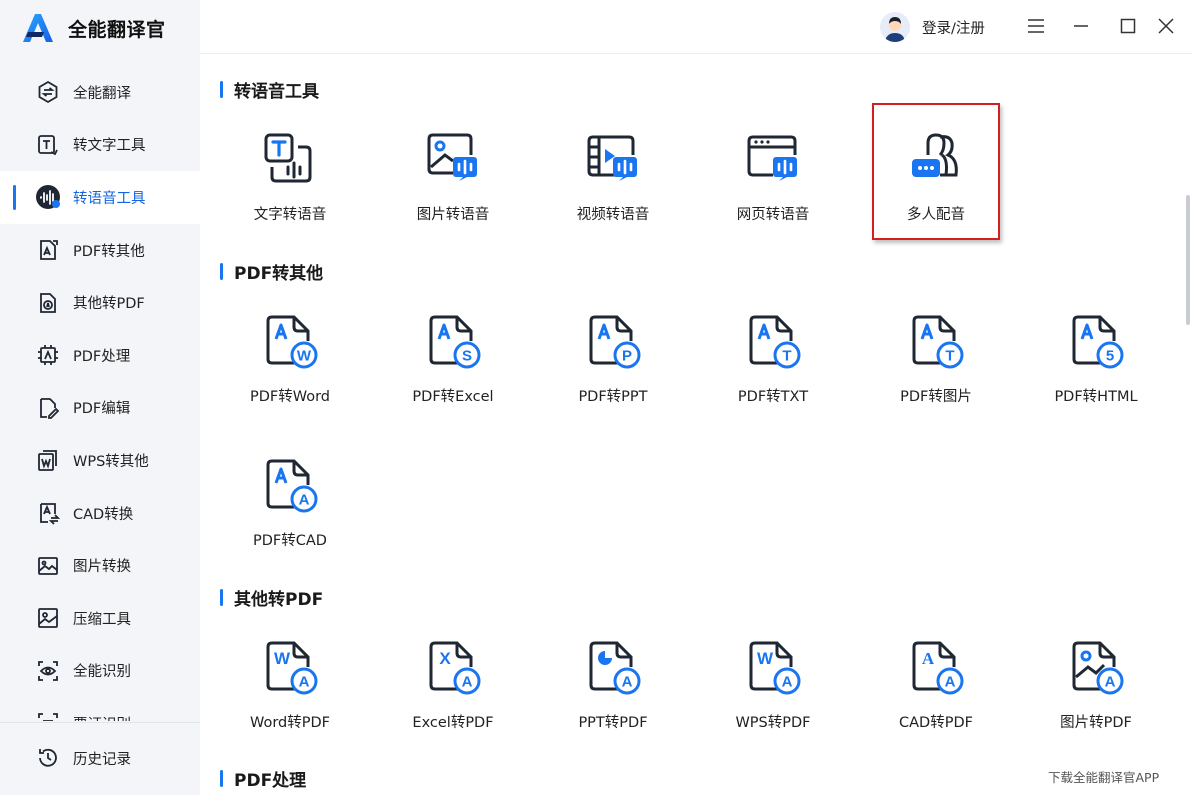 The width and height of the screenshot is (1192, 795). Describe the element at coordinates (48, 408) in the screenshot. I see `pdf-edit-icon` at that location.